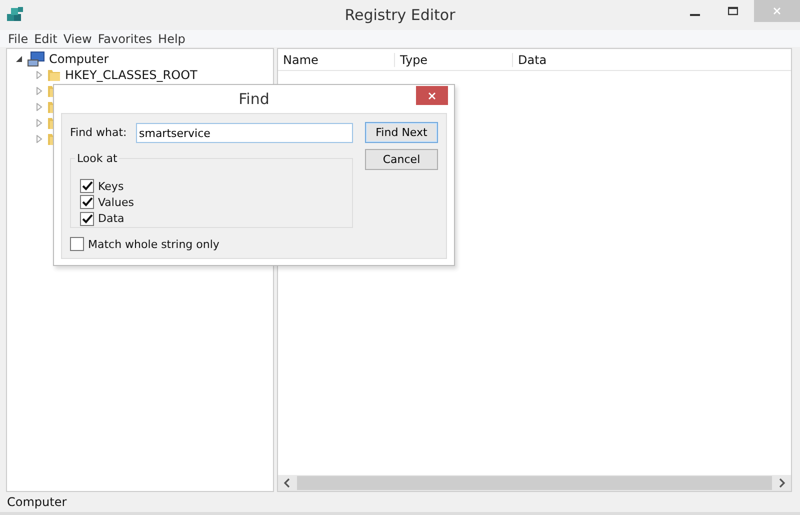  What do you see at coordinates (79, 59) in the screenshot?
I see `tree-item: Computer` at bounding box center [79, 59].